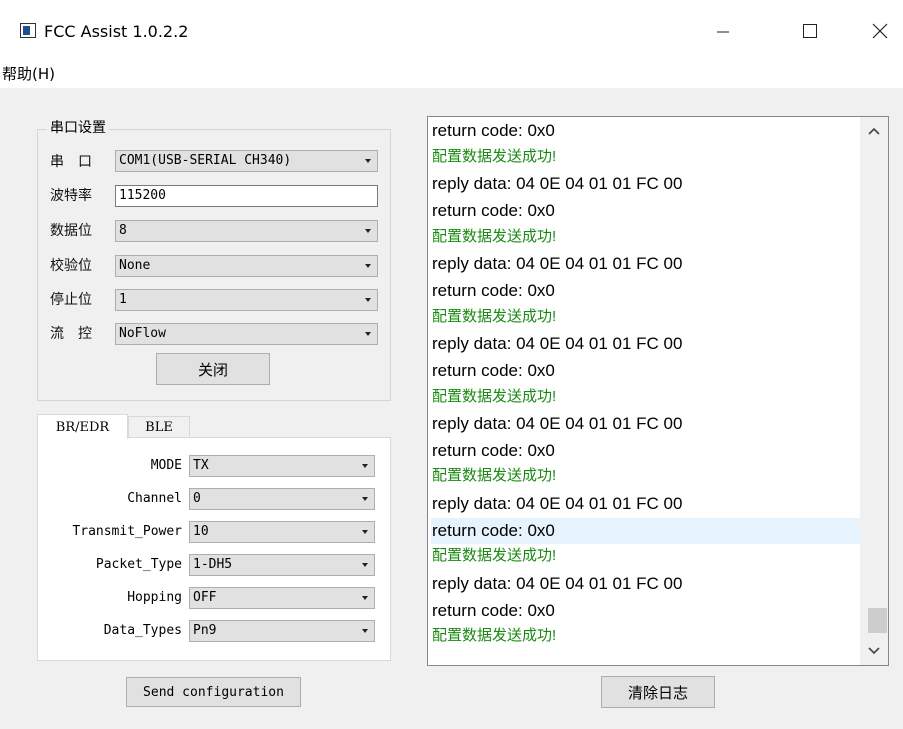  What do you see at coordinates (197, 498) in the screenshot?
I see `channel-value: 0` at bounding box center [197, 498].